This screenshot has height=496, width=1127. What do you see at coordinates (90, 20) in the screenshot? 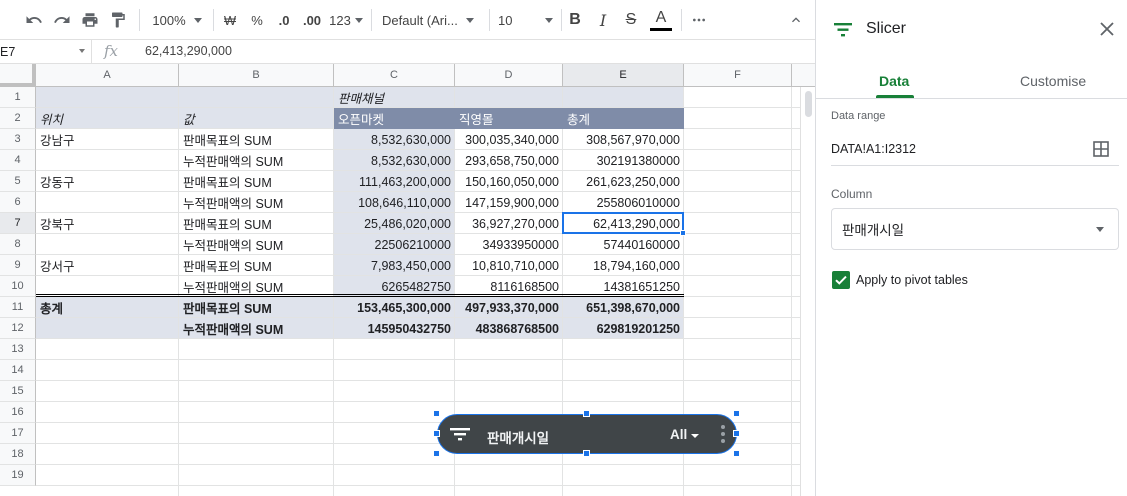
I see `print-icon` at bounding box center [90, 20].